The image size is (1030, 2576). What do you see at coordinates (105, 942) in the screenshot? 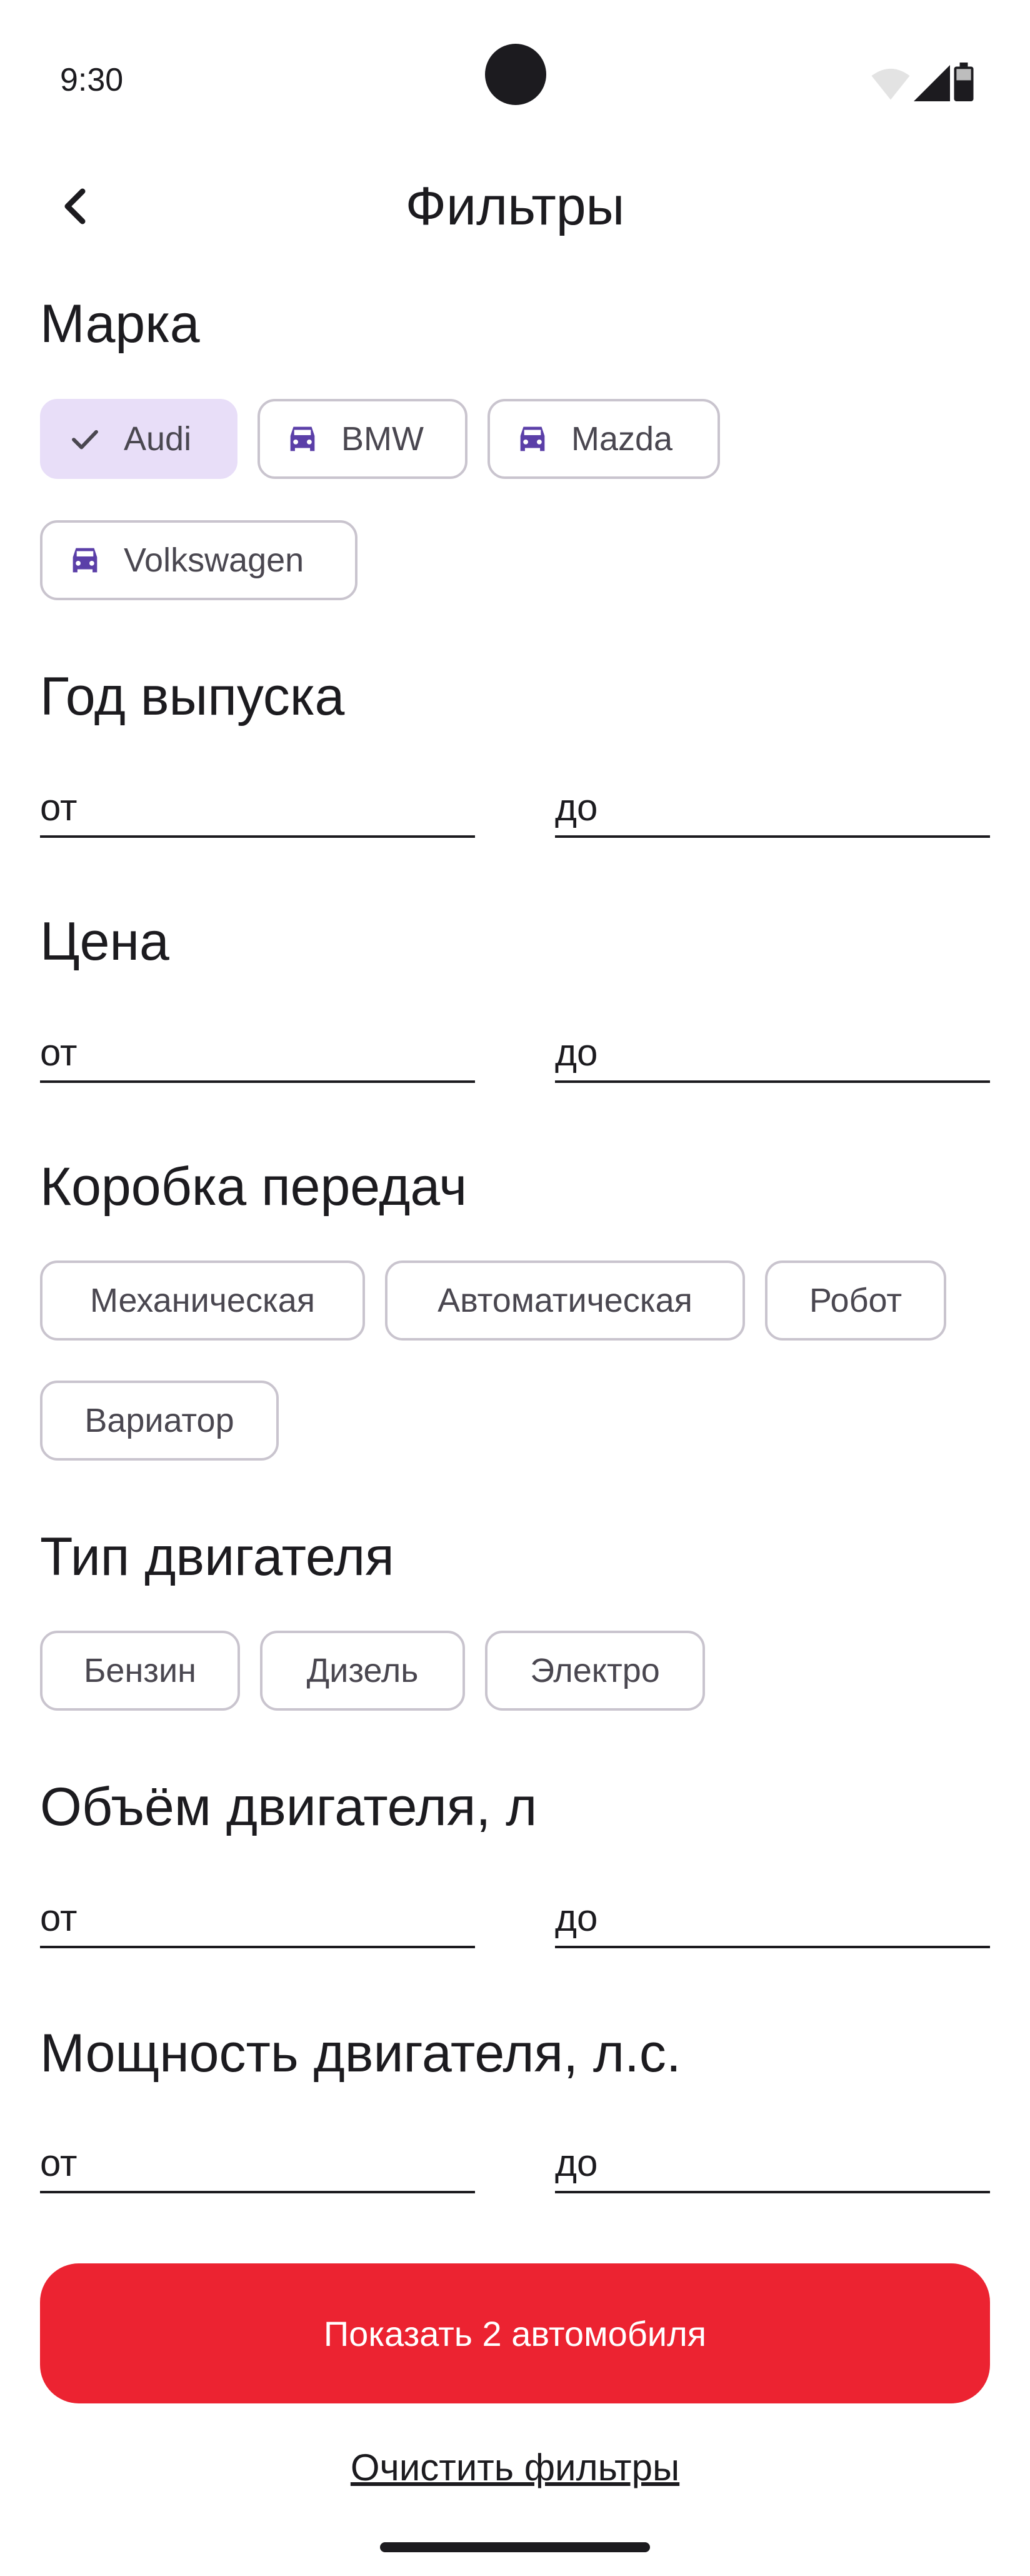
I see `price-title: Цена` at bounding box center [105, 942].